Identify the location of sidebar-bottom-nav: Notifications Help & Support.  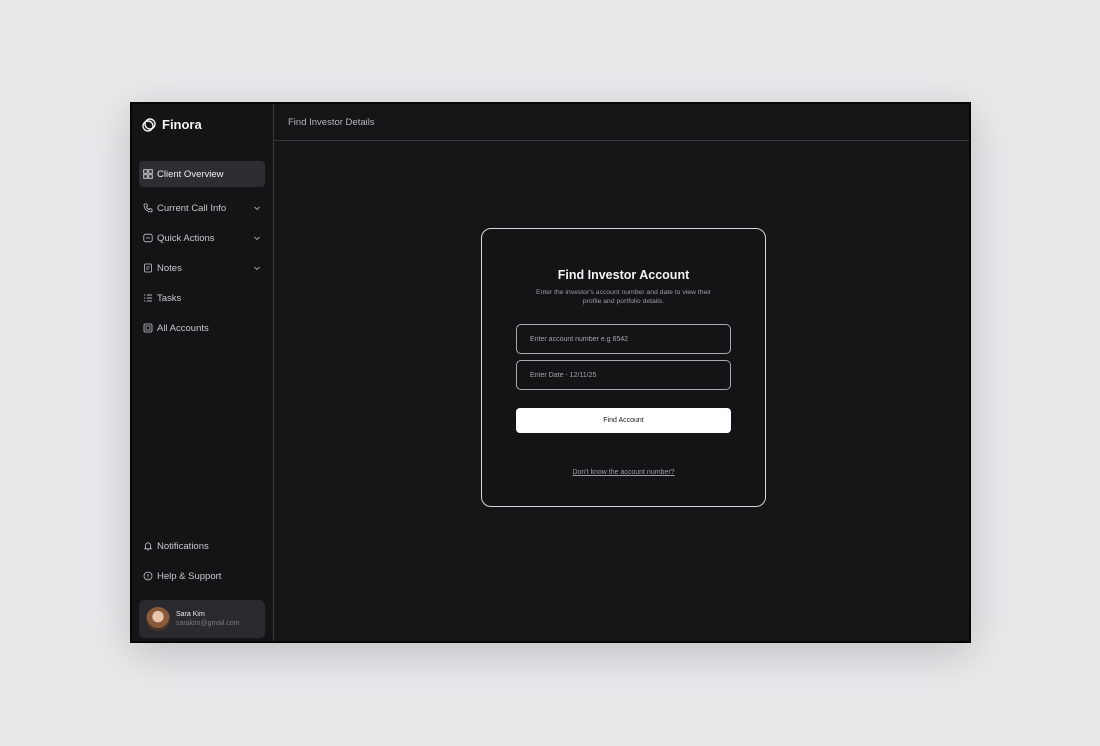
(202, 563).